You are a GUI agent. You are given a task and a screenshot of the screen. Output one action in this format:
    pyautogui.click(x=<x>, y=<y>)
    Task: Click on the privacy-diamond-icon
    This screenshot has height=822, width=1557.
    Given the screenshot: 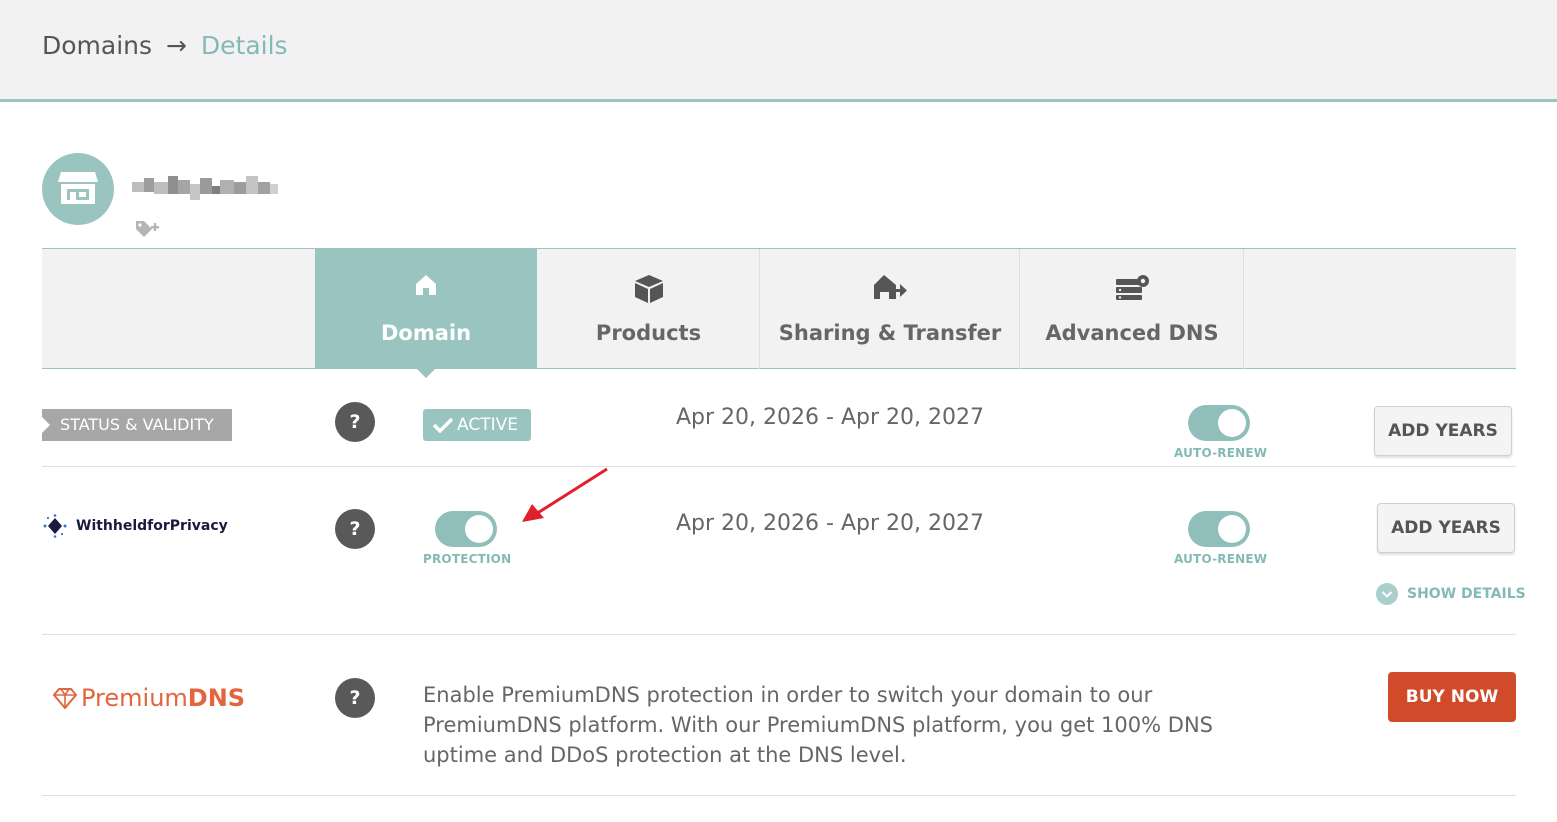 What is the action you would take?
    pyautogui.click(x=55, y=526)
    